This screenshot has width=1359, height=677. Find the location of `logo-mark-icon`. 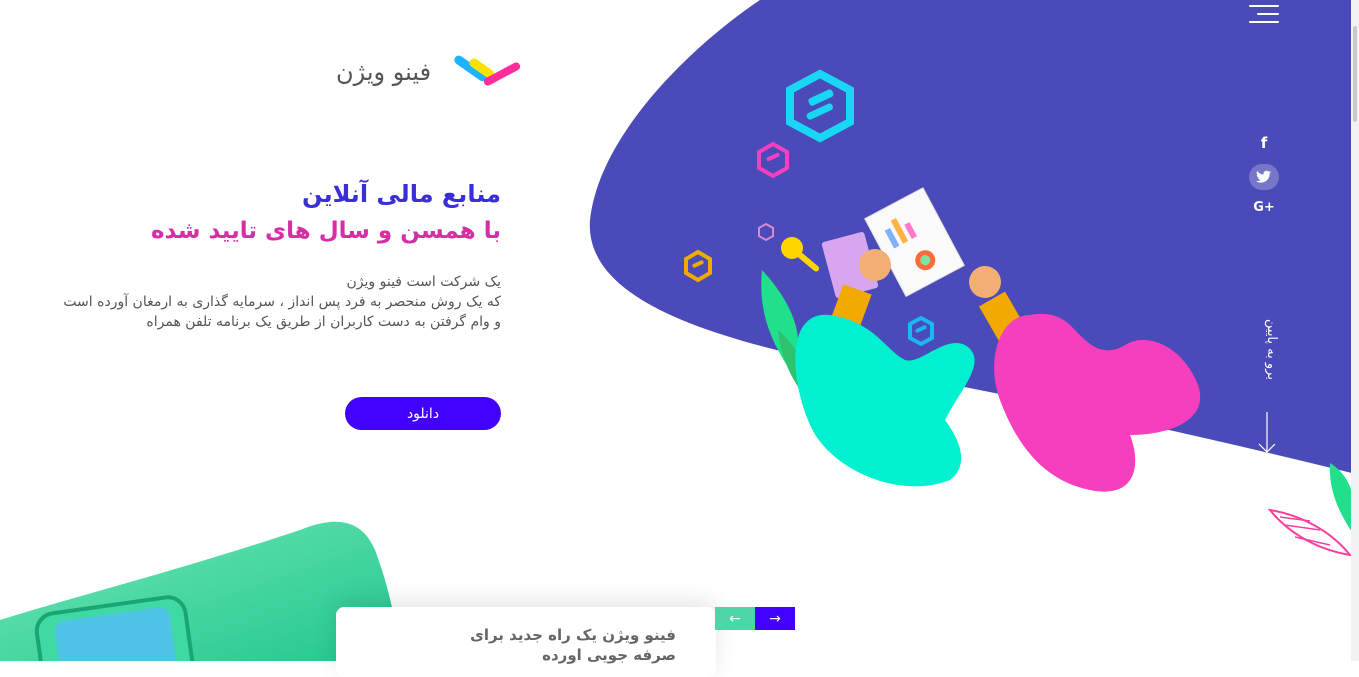

logo-mark-icon is located at coordinates (487, 70).